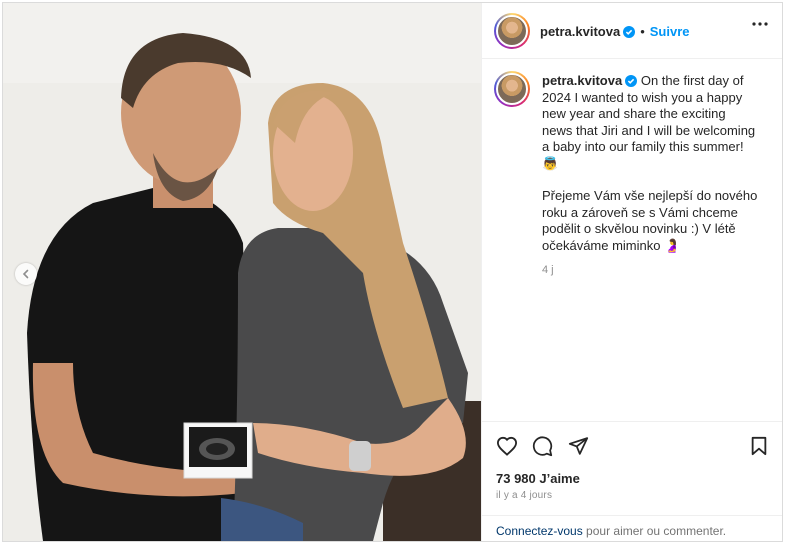 This screenshot has height=544, width=787. I want to click on header-user-line: petra.kvitova • Suivre, so click(615, 32).